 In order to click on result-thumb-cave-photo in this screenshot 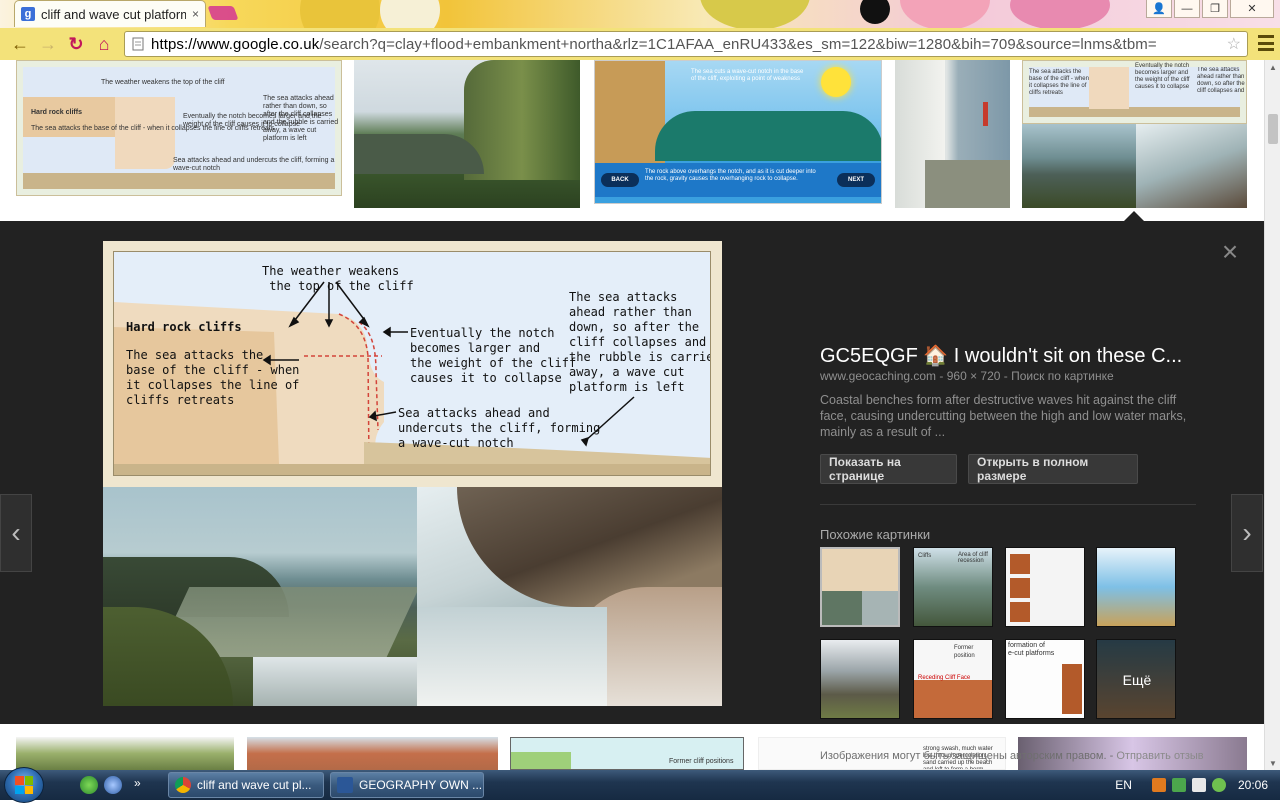, I will do `click(1191, 166)`.